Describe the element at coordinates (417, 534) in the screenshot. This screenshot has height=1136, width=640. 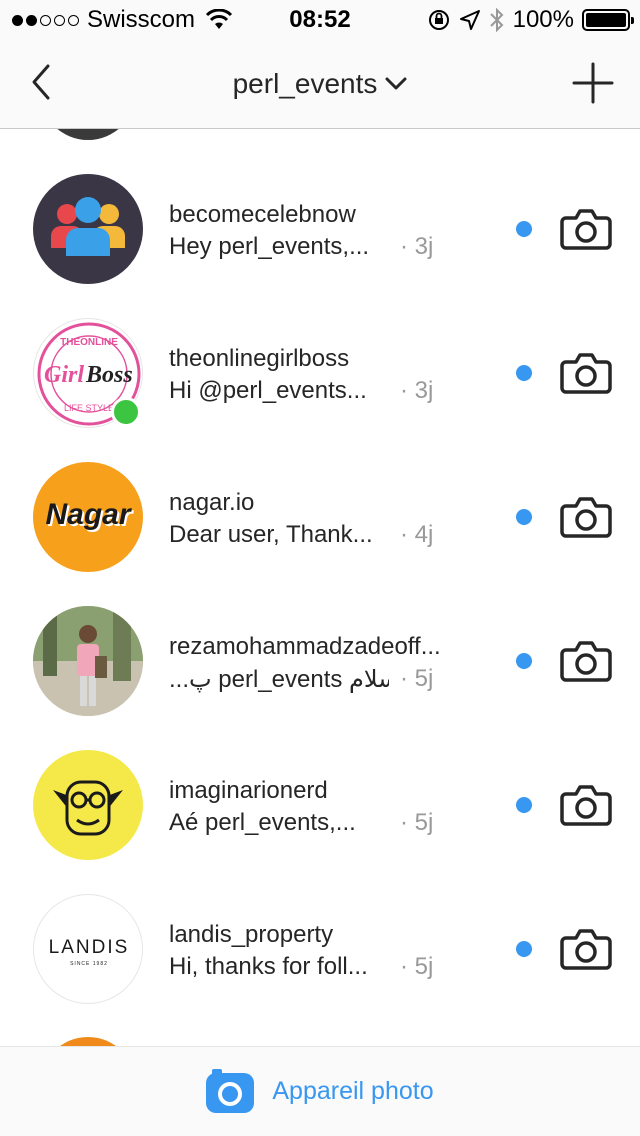
I see `message-age: · 4j` at that location.